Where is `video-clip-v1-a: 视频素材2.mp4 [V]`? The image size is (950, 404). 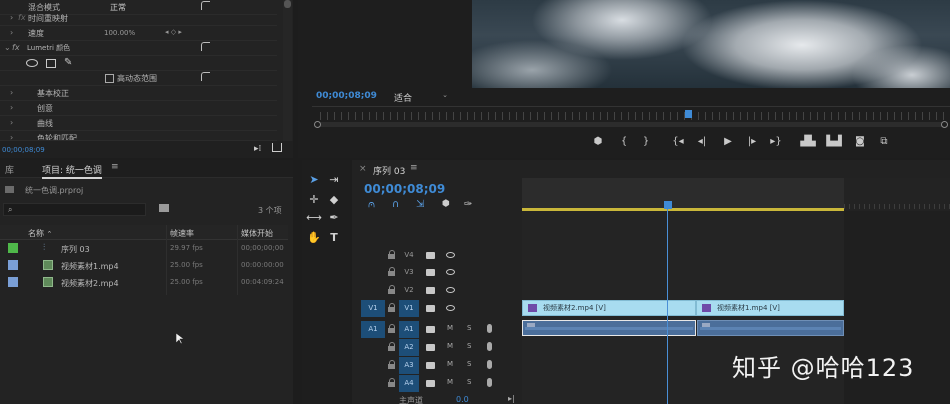 video-clip-v1-a: 视频素材2.mp4 [V] is located at coordinates (609, 308).